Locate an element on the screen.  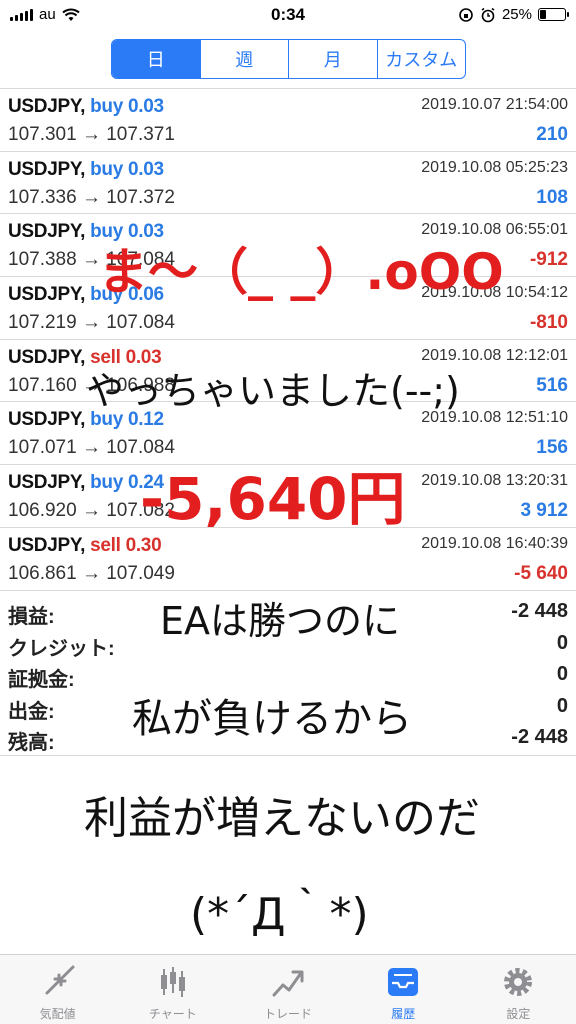
segment-0: 日 is located at coordinates (156, 59).